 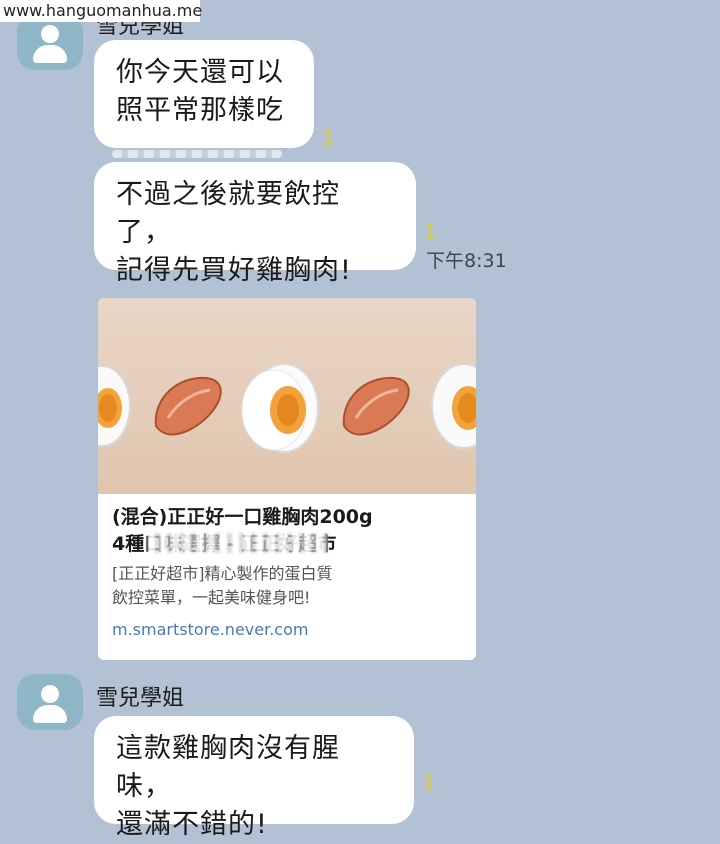 I want to click on watermark: www.hanguomanhua.me, so click(x=101, y=11).